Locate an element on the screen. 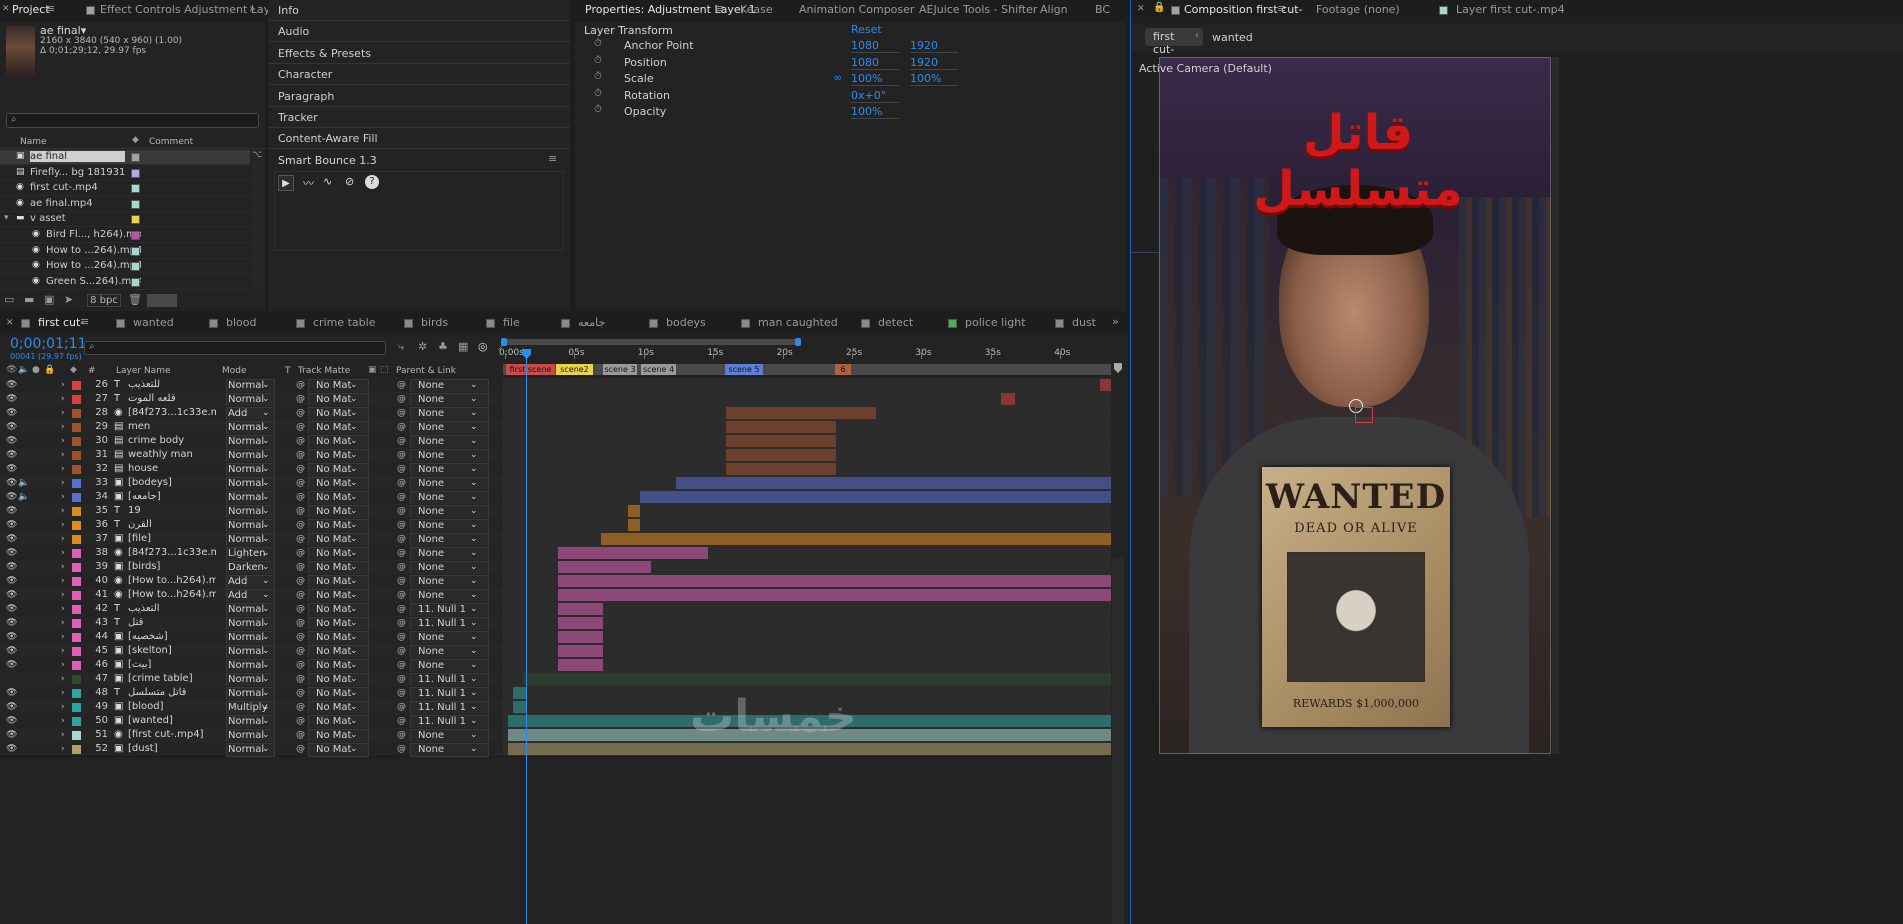  layer-row: 👁 › 44 ▣ [شخصيه] Normal ⌄ @ No Mat ⌄ @ None ⌄ is located at coordinates (556, 637).